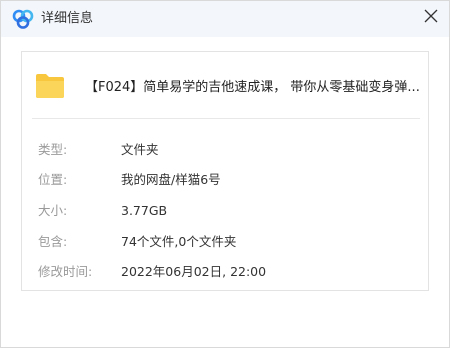  I want to click on close-button, so click(431, 17).